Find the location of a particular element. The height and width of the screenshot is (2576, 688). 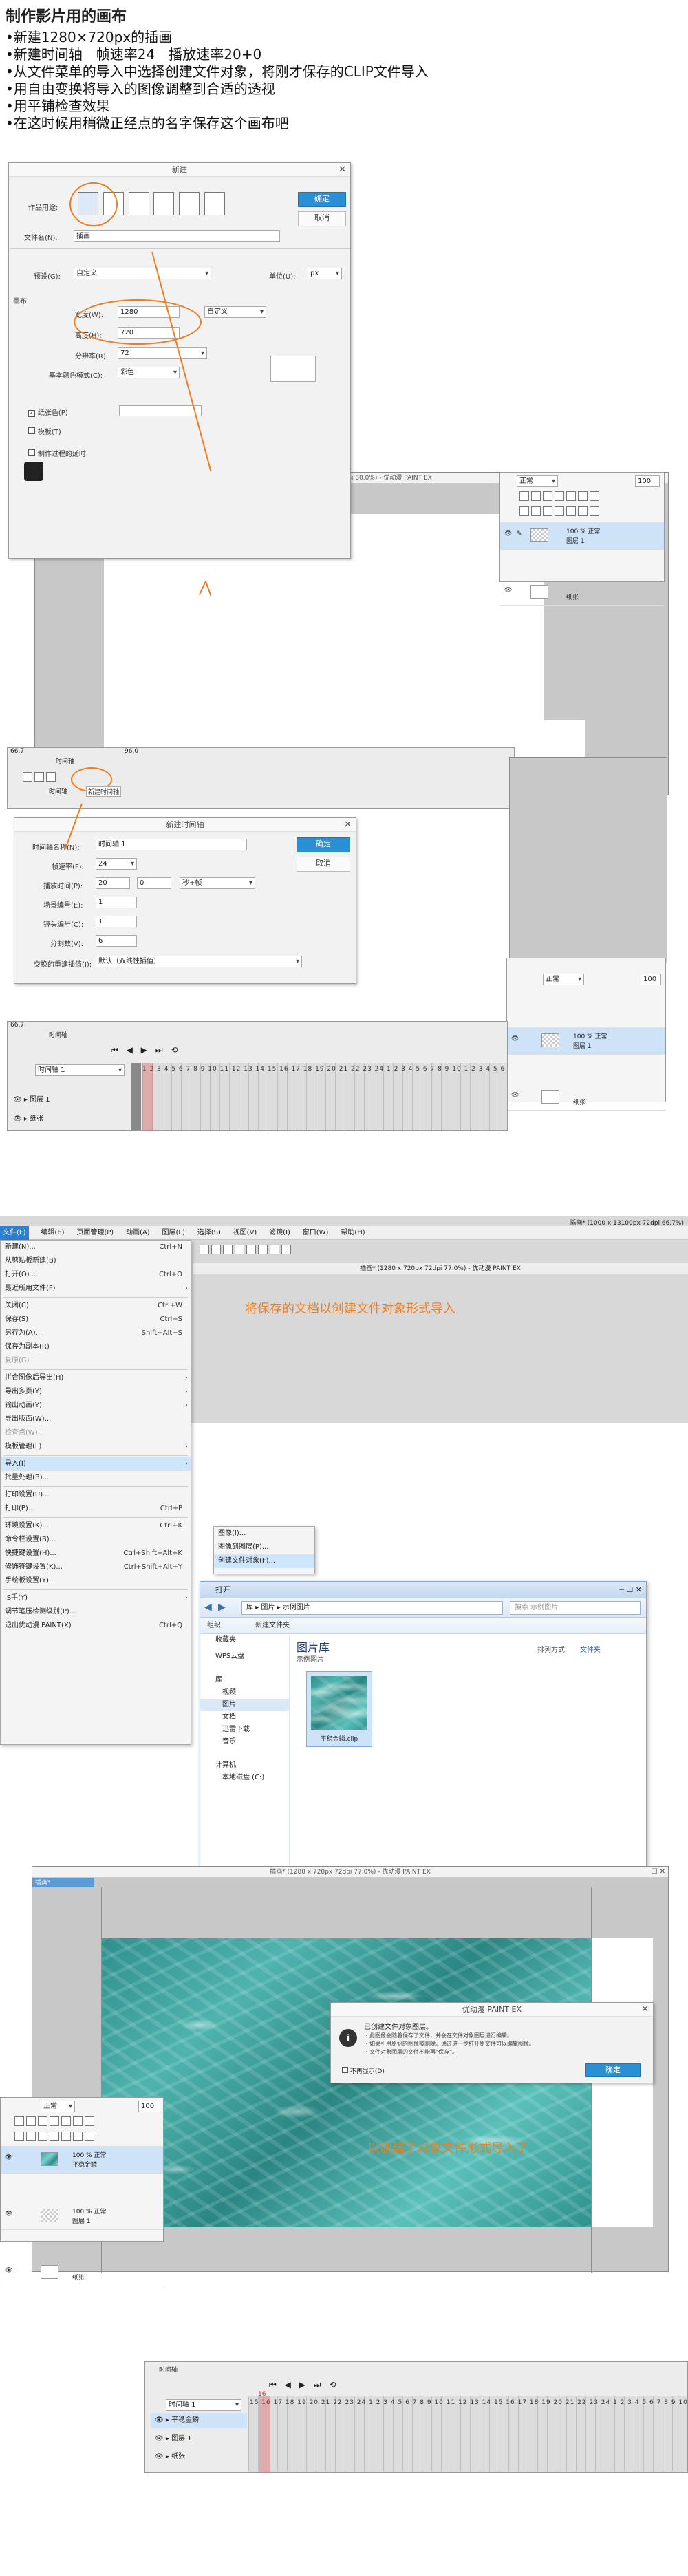

undo-icon is located at coordinates (204, 1249).